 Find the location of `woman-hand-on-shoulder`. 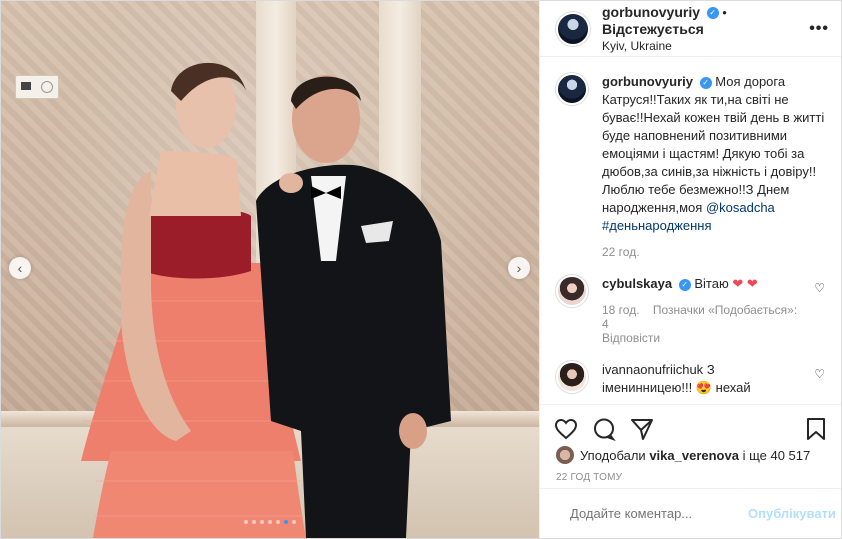

woman-hand-on-shoulder is located at coordinates (291, 183).